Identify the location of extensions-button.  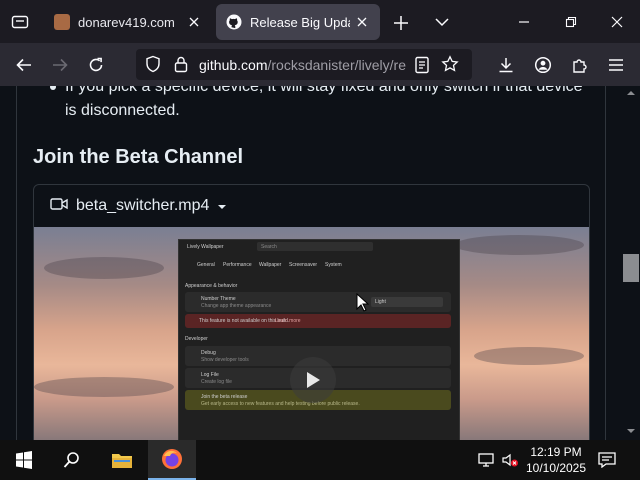
(580, 65).